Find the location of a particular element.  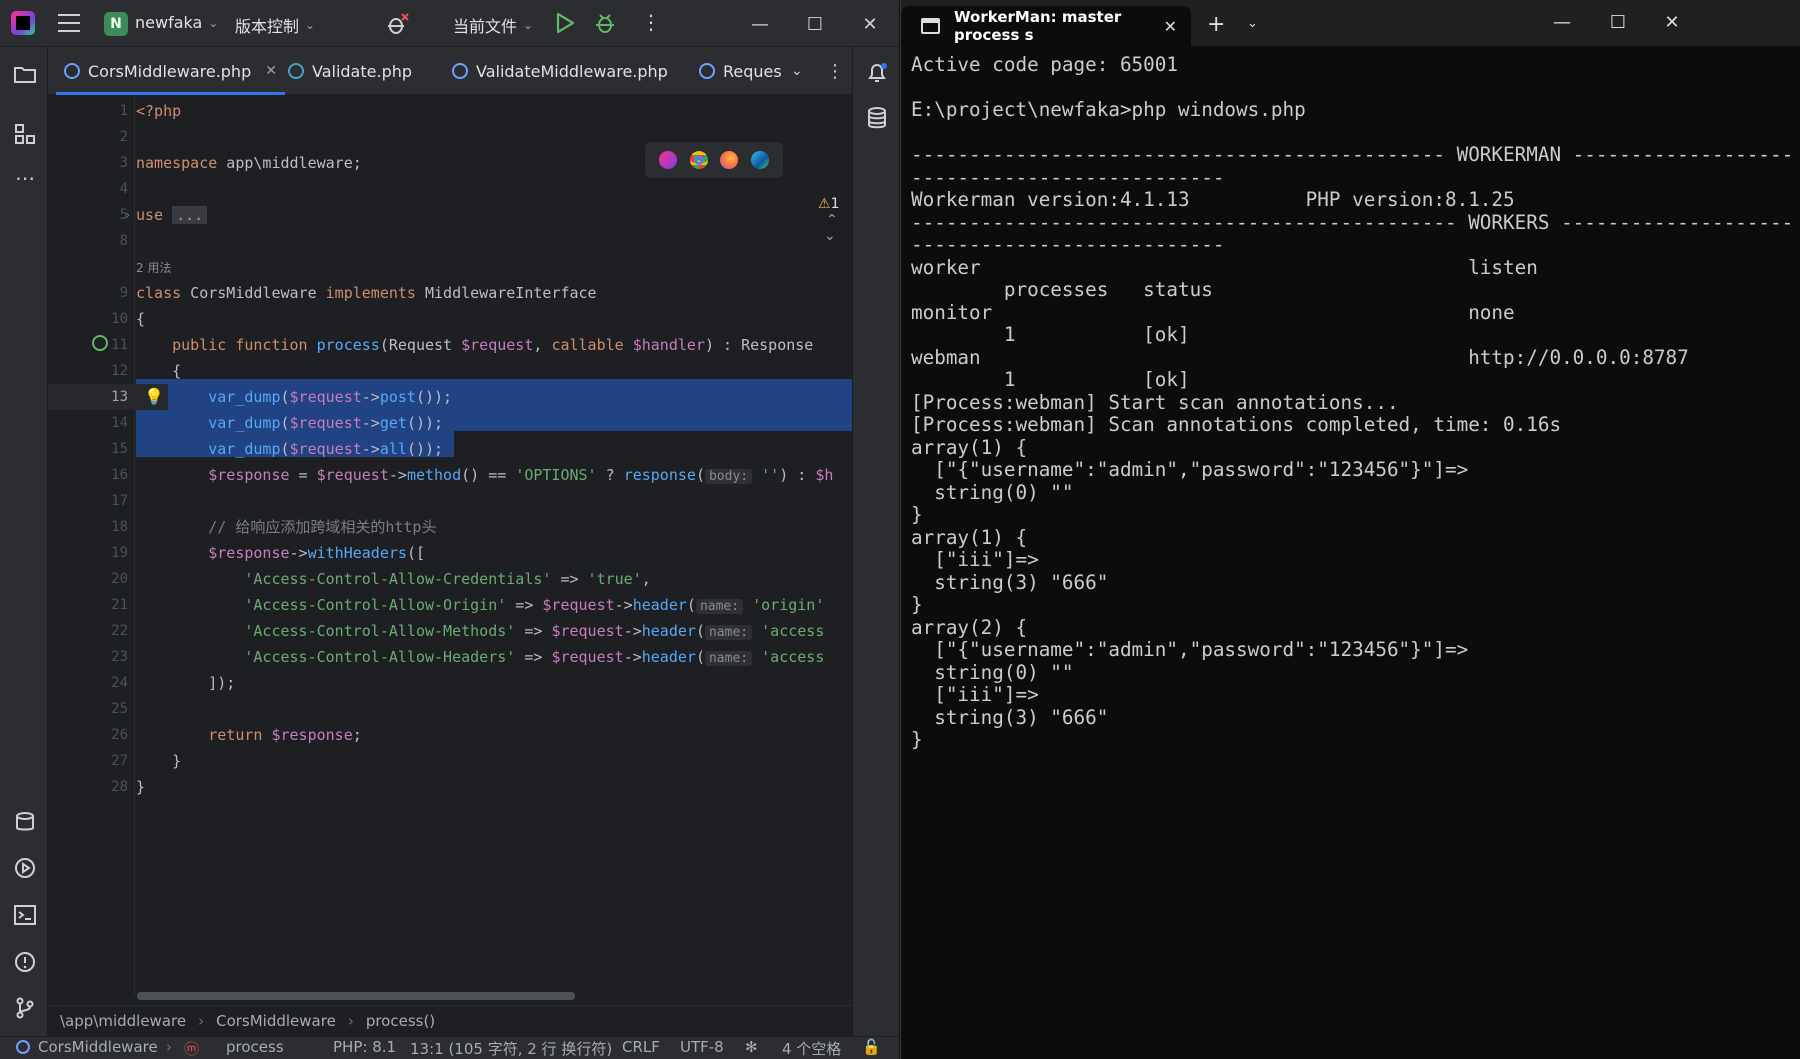

edge-icon is located at coordinates (760, 160).